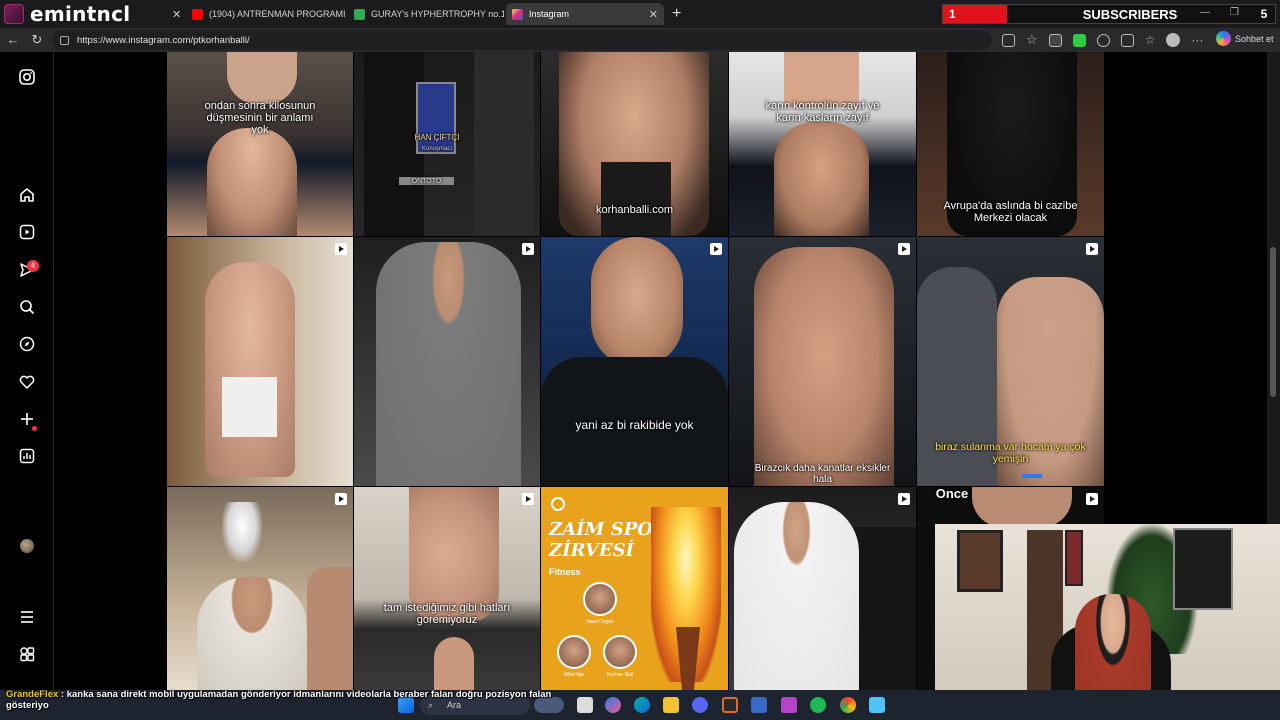  I want to click on post-caption: korhanballi.com, so click(634, 210).